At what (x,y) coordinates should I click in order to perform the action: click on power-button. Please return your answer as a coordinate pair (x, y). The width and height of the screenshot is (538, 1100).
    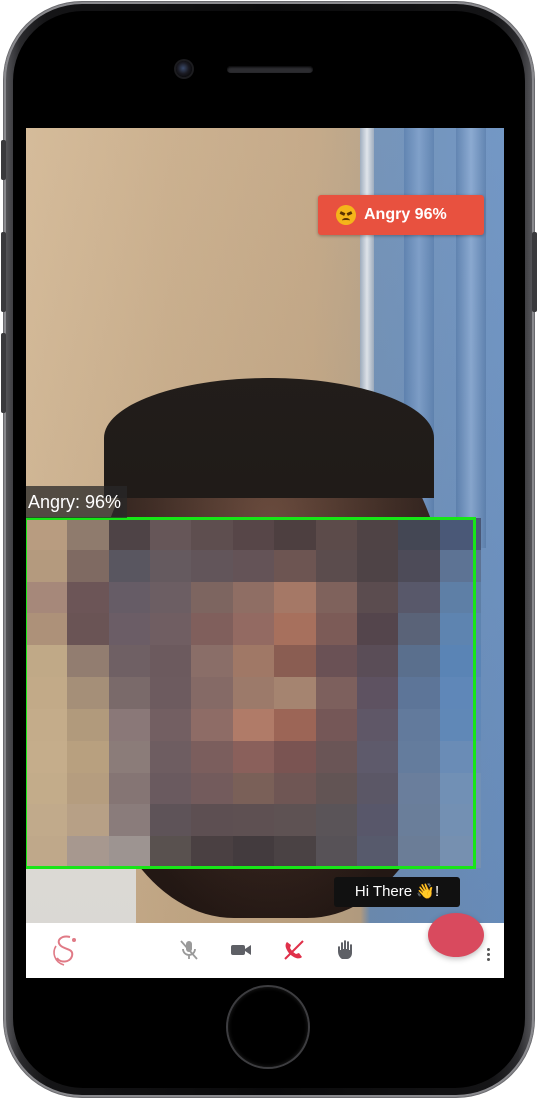
    Looking at the image, I should click on (534, 272).